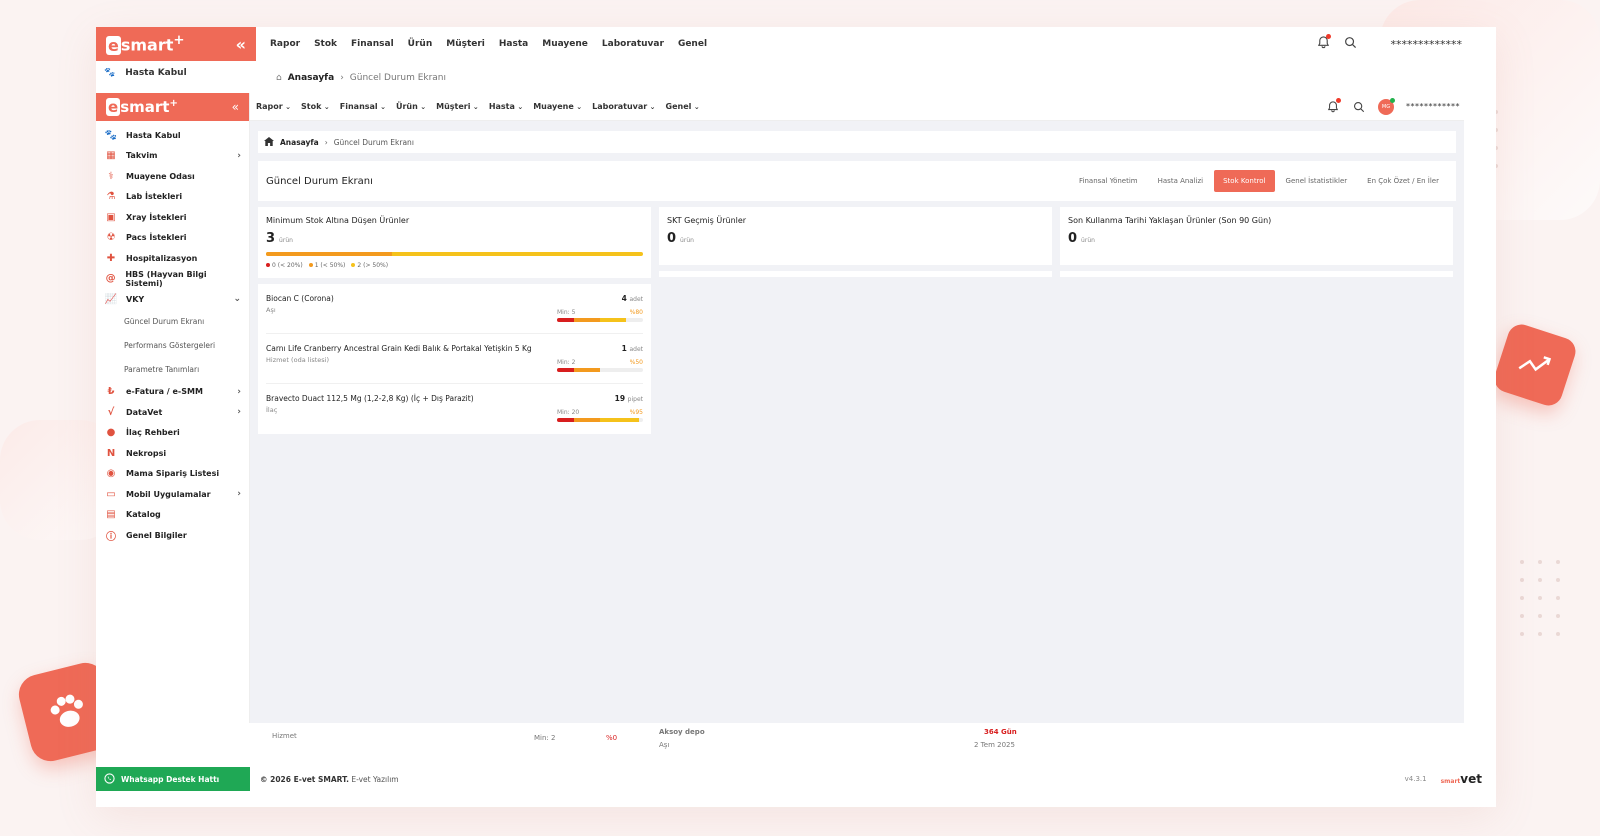  I want to click on sidebar-item-data: √ DataVet ›, so click(172, 412).